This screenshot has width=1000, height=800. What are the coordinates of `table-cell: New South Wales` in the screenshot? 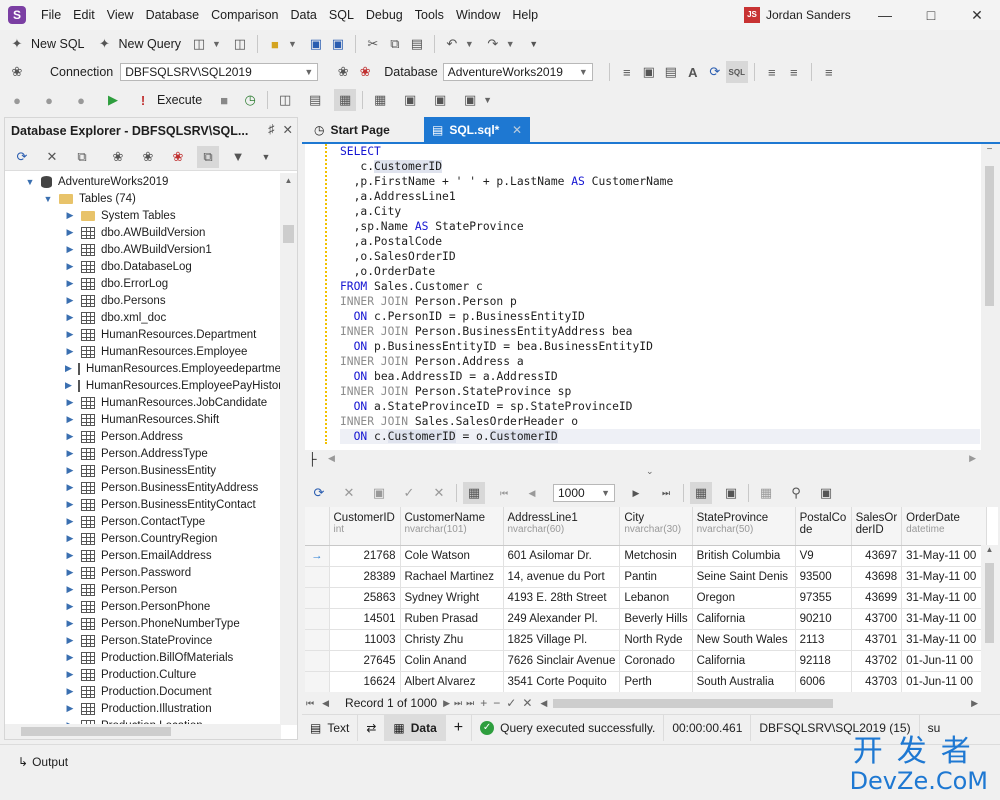 It's located at (744, 640).